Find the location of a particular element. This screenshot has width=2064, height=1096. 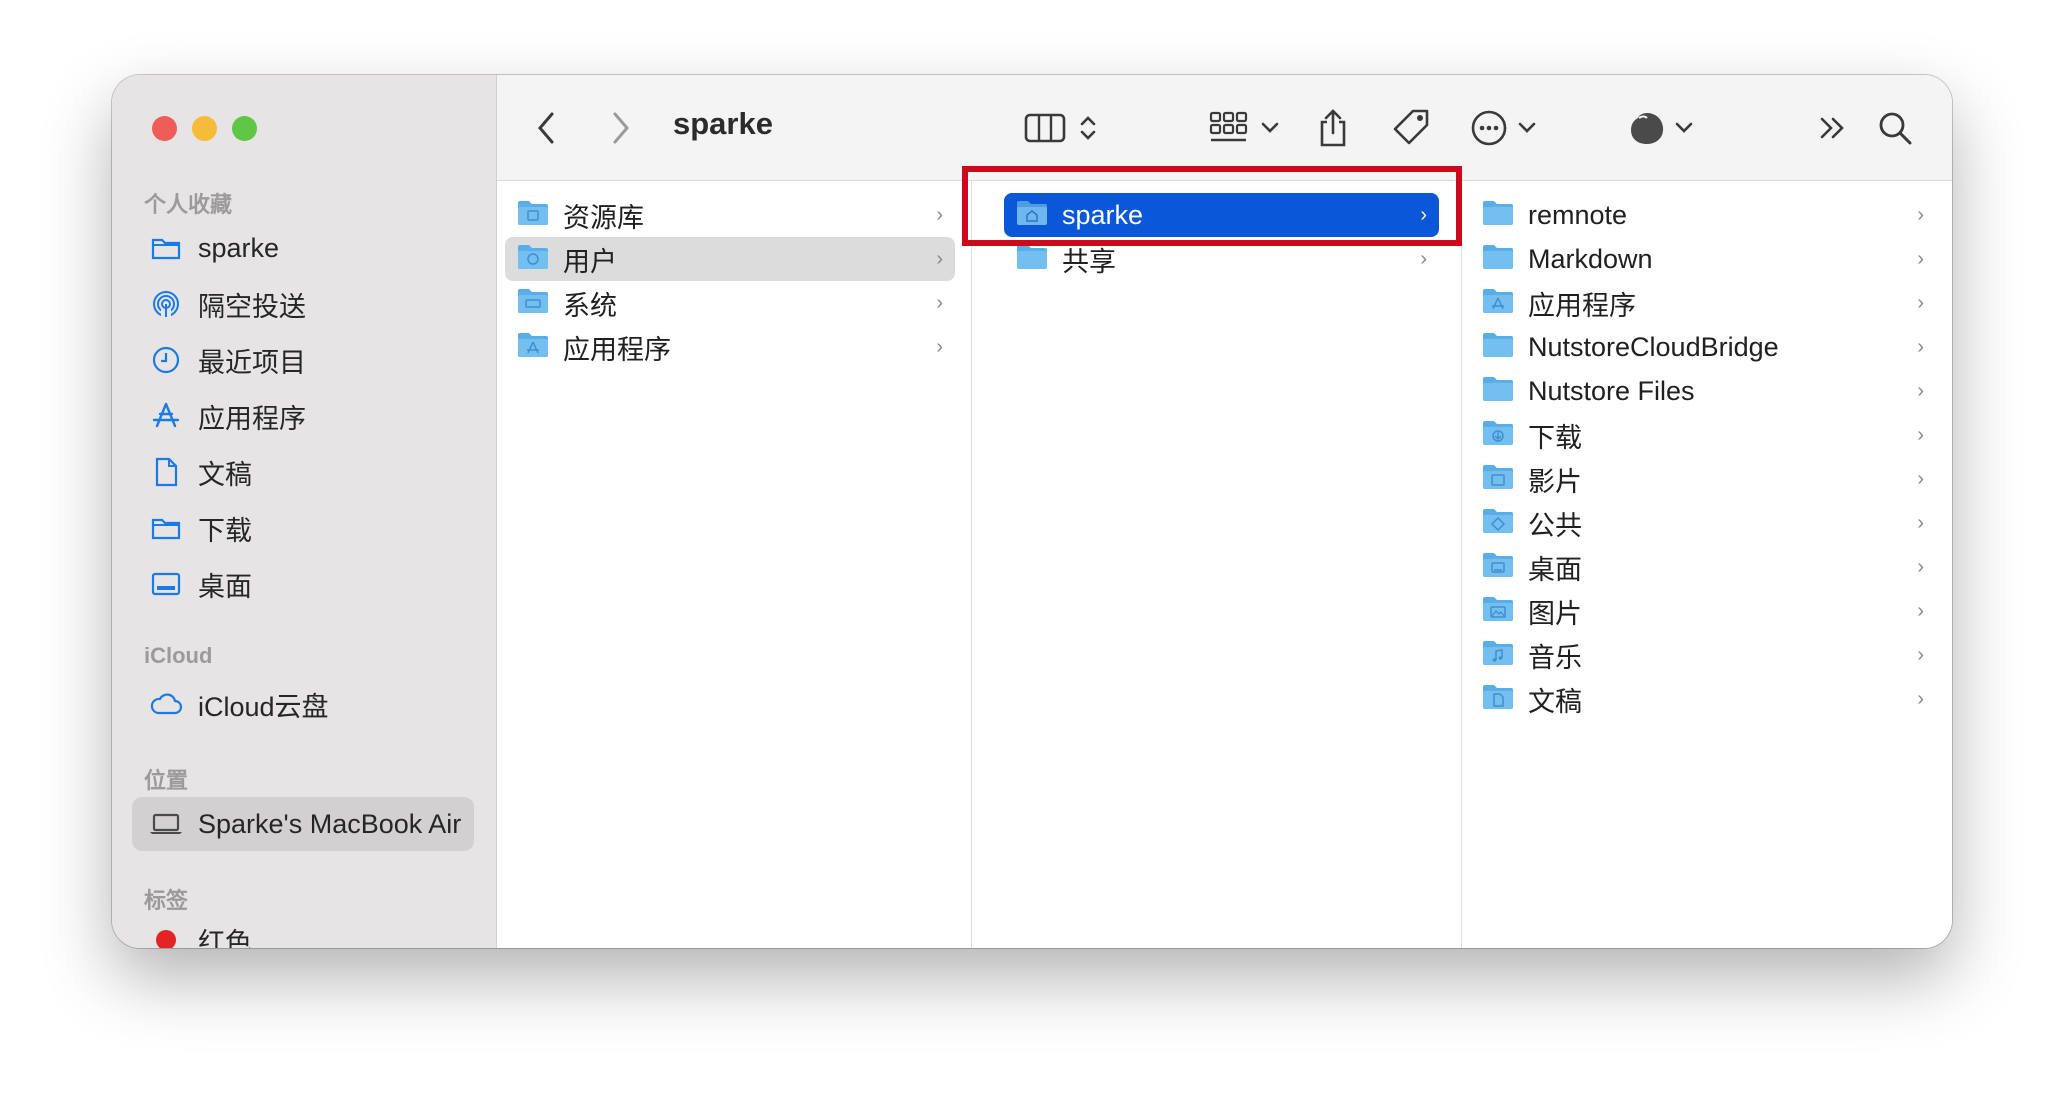

action-button is located at coordinates (1504, 128).